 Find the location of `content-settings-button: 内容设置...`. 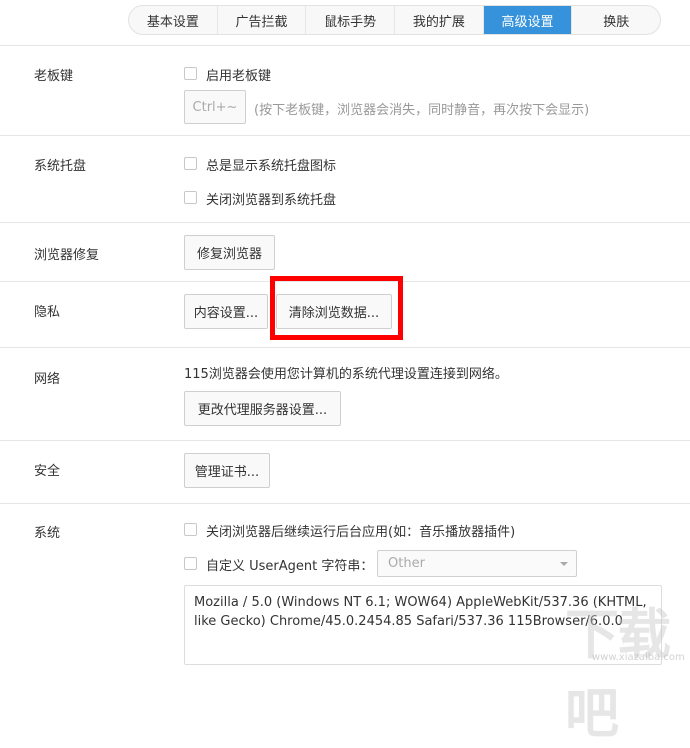

content-settings-button: 内容设置... is located at coordinates (226, 311).